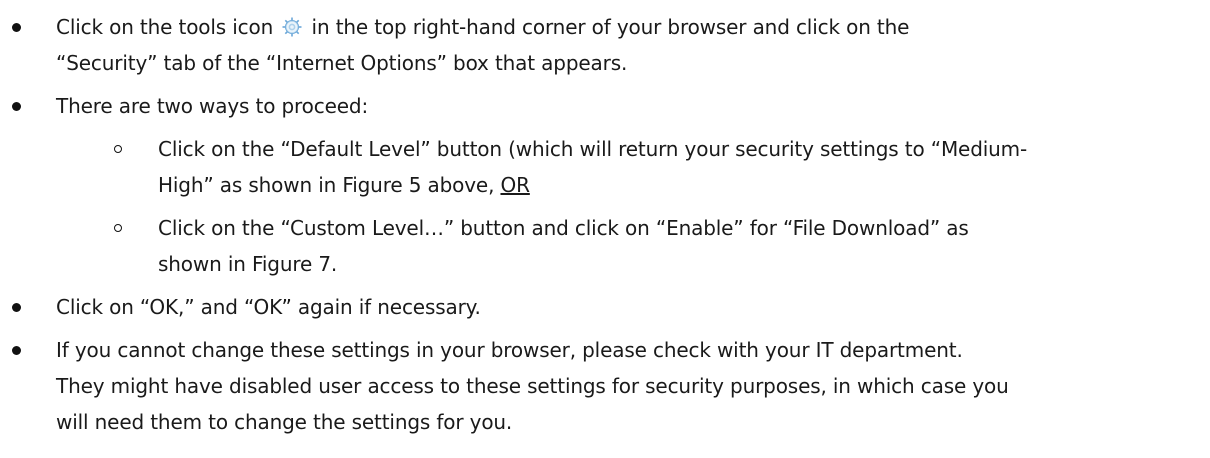 This screenshot has width=1210, height=458. What do you see at coordinates (212, 106) in the screenshot?
I see `item-2-line-1: There are two ways to proceed:` at bounding box center [212, 106].